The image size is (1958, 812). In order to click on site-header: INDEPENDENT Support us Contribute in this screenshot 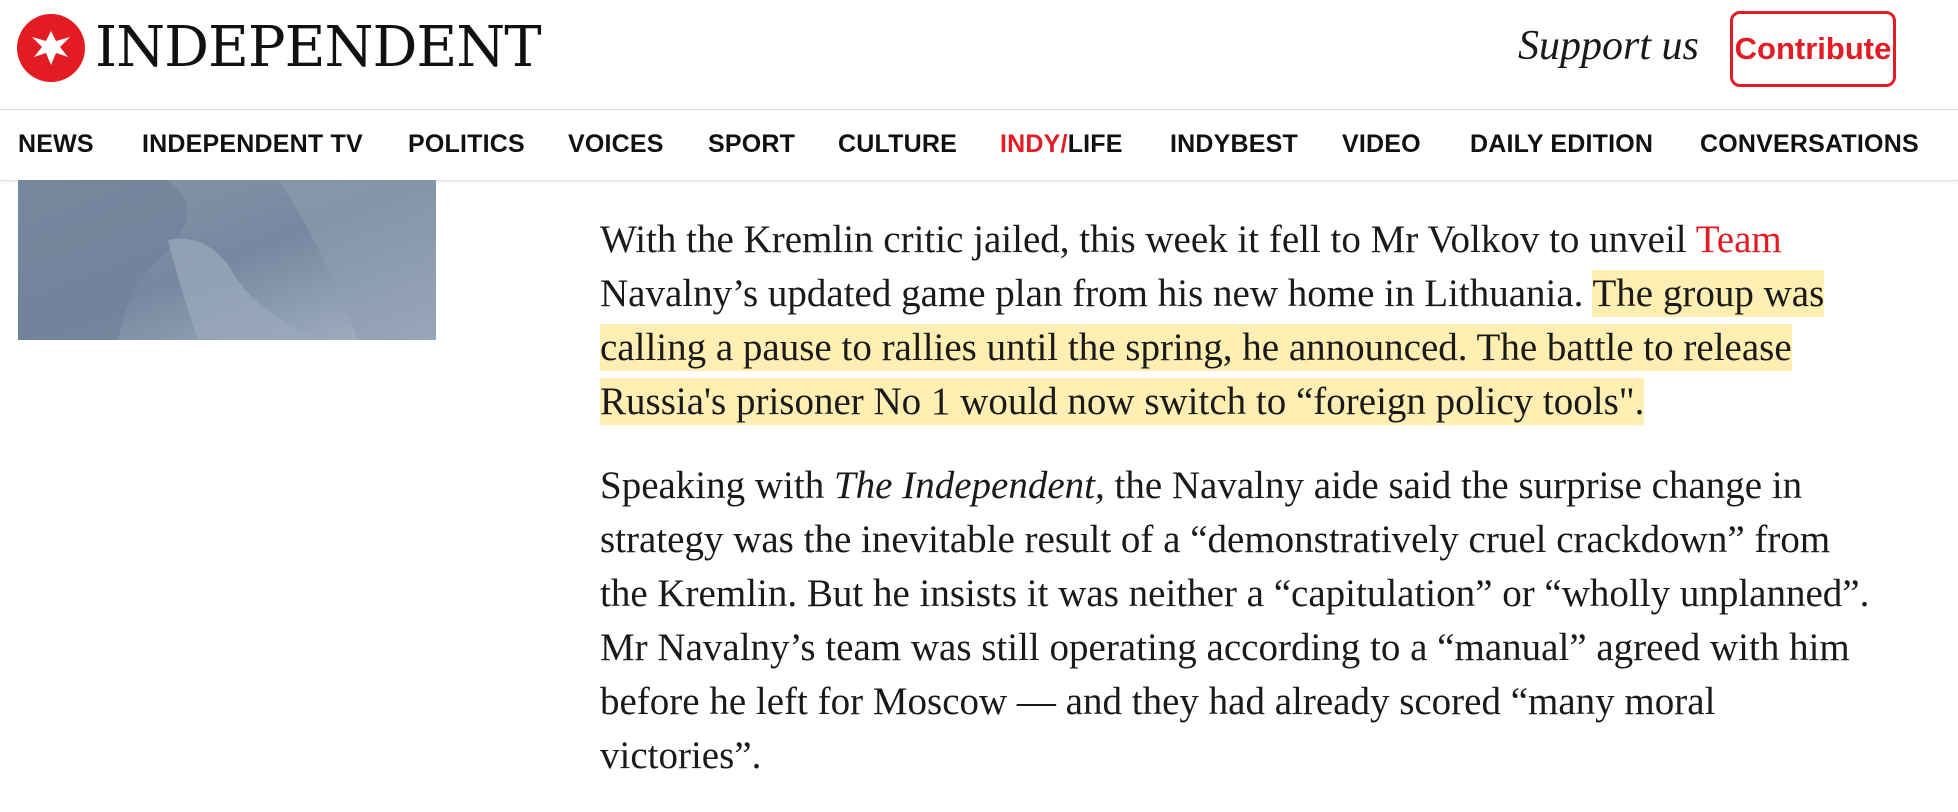, I will do `click(979, 55)`.